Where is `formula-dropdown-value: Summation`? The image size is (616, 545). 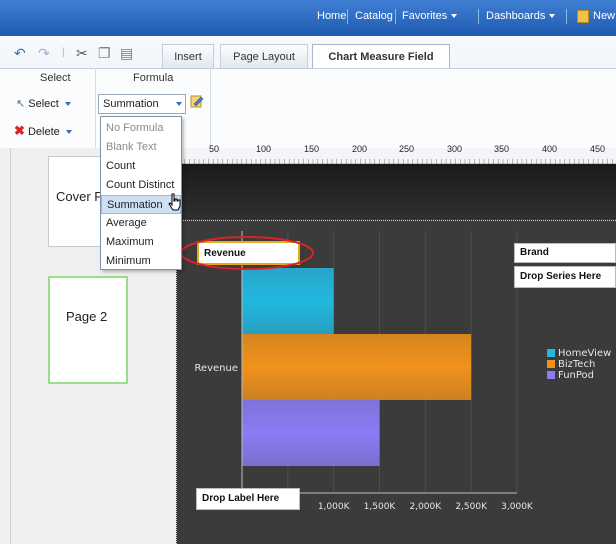 formula-dropdown-value: Summation is located at coordinates (131, 104).